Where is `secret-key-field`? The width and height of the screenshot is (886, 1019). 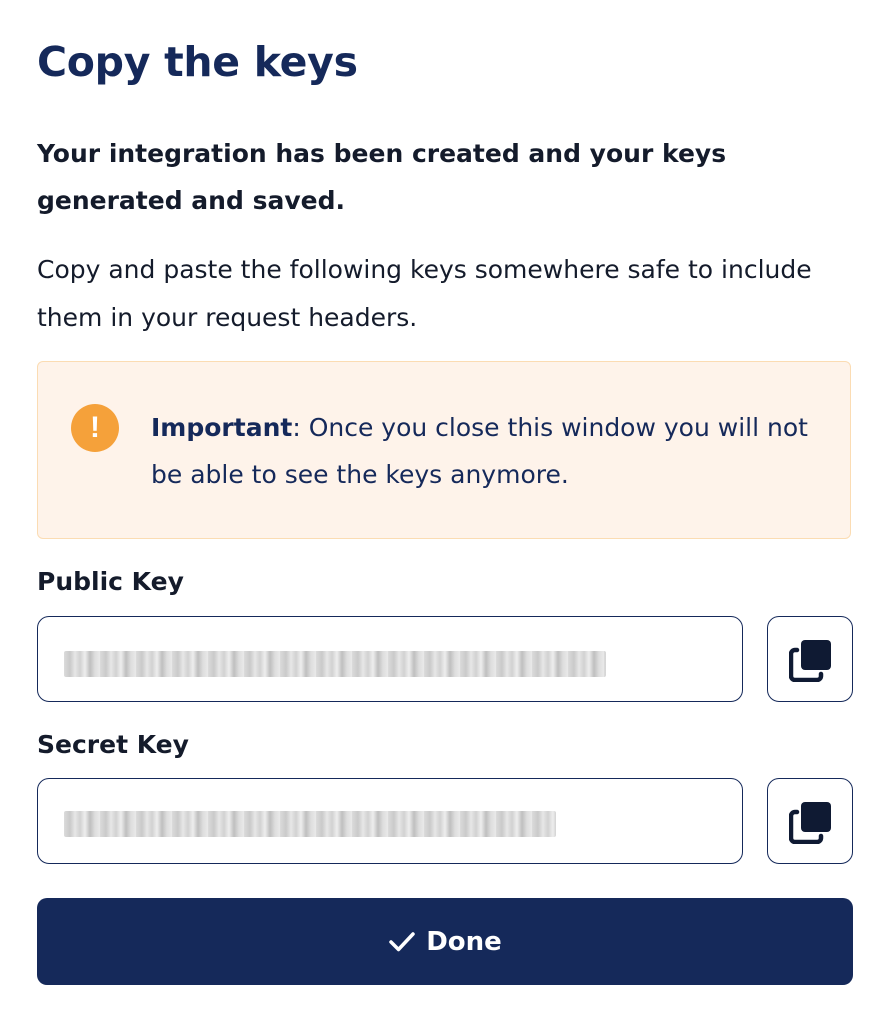
secret-key-field is located at coordinates (390, 821).